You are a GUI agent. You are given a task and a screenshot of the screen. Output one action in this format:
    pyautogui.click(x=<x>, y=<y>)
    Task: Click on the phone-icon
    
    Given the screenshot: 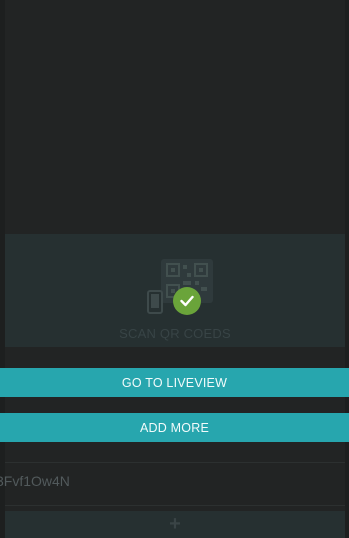 What is the action you would take?
    pyautogui.click(x=155, y=302)
    